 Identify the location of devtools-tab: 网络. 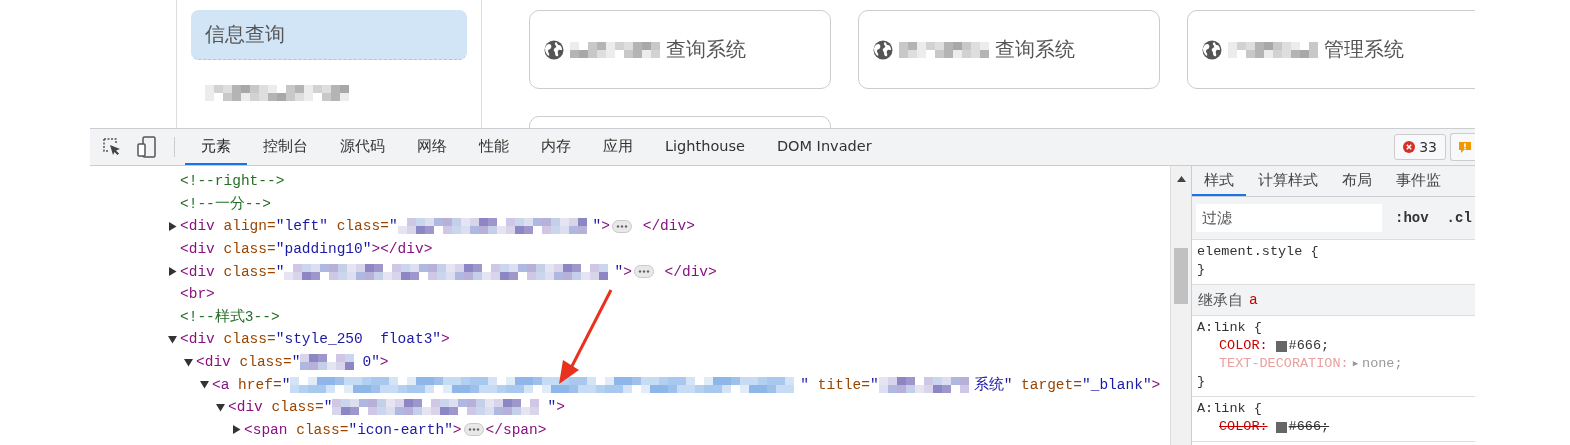
(432, 147).